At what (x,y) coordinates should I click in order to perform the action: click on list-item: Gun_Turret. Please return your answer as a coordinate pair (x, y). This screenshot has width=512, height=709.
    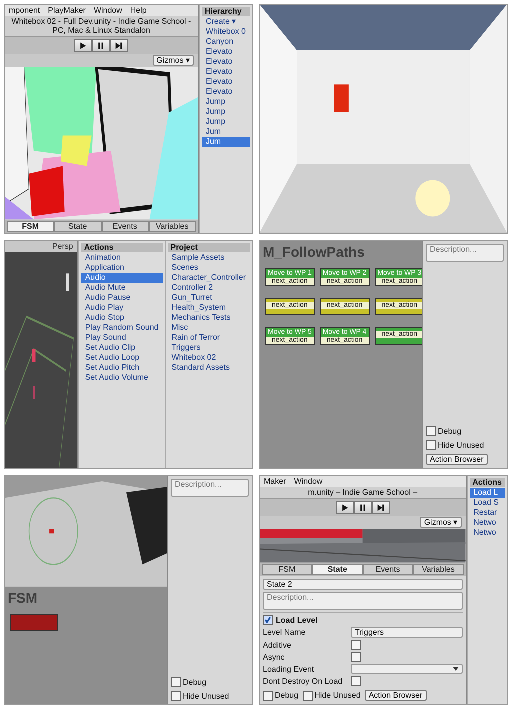
    Looking at the image, I should click on (209, 297).